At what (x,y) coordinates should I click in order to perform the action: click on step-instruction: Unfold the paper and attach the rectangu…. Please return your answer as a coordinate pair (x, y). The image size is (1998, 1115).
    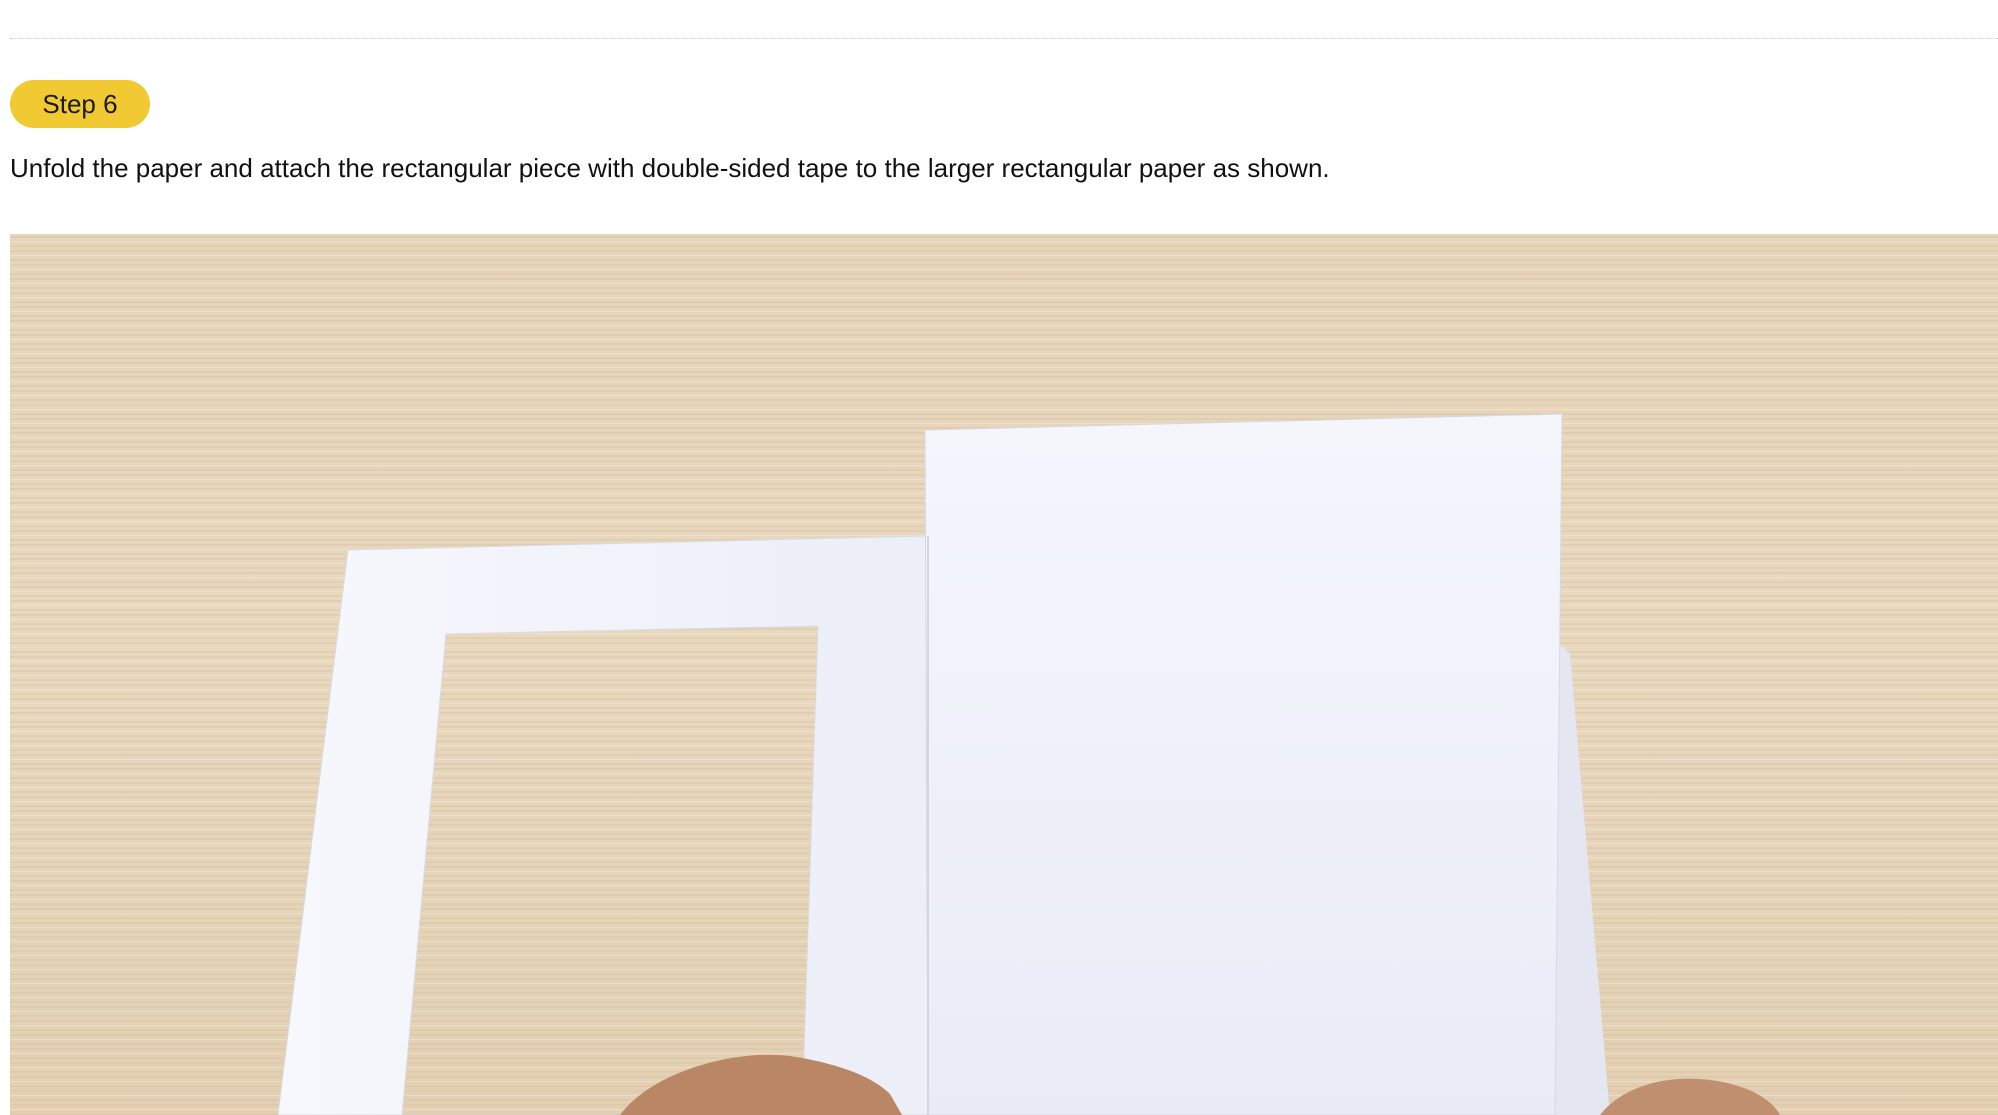
    Looking at the image, I should click on (670, 168).